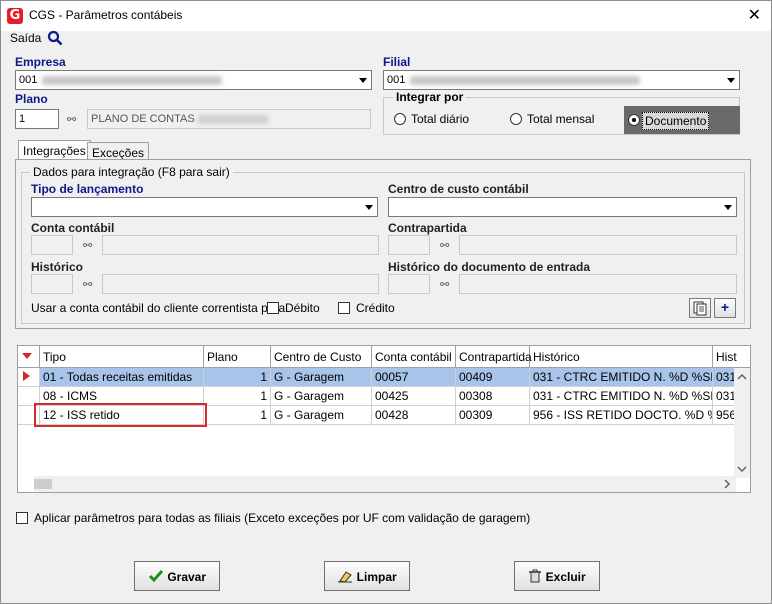 Image resolution: width=772 pixels, height=604 pixels. Describe the element at coordinates (742, 377) in the screenshot. I see `scroll-up-icon` at that location.